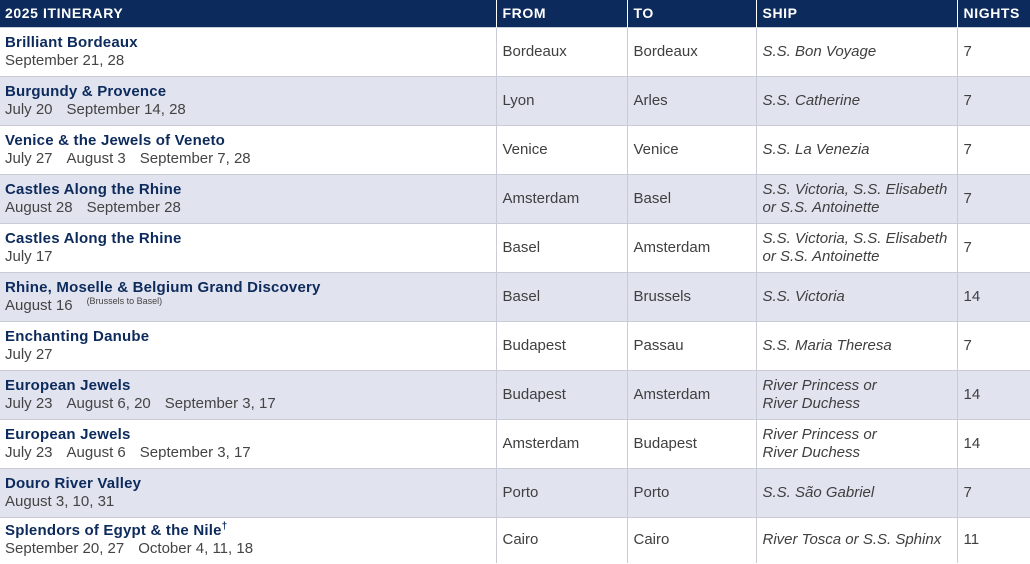 This screenshot has width=1030, height=564. Describe the element at coordinates (247, 453) in the screenshot. I see `tour-dates: July 23 August 6 September 3, 17` at that location.